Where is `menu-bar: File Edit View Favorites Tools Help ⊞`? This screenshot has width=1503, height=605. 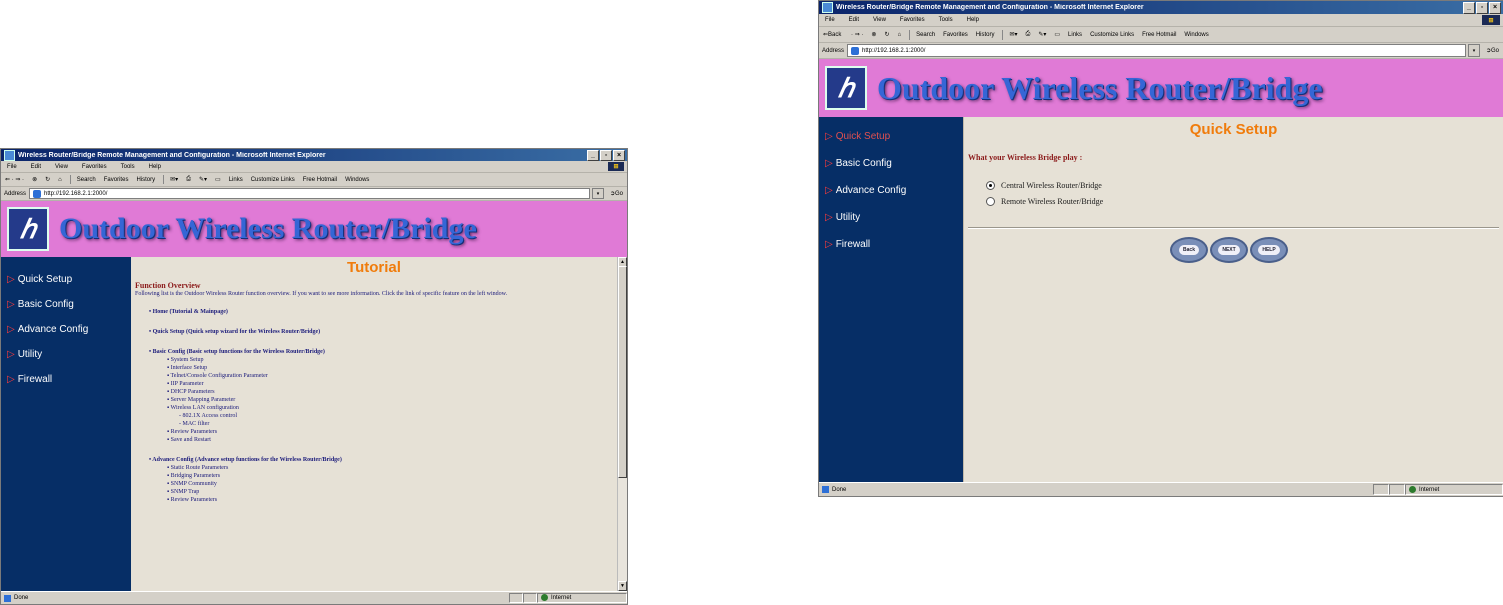
menu-bar: File Edit View Favorites Tools Help ⊞ is located at coordinates (1161, 20).